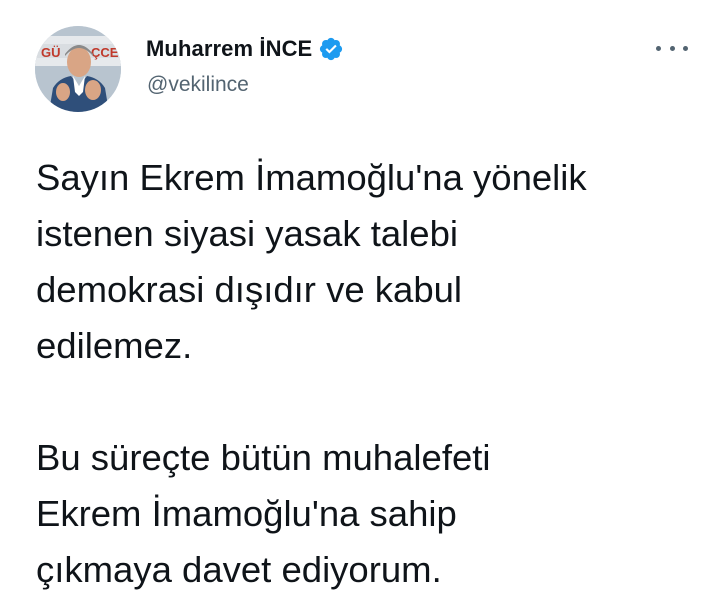  I want to click on author-name-row: Muharrem İNCE, so click(245, 49).